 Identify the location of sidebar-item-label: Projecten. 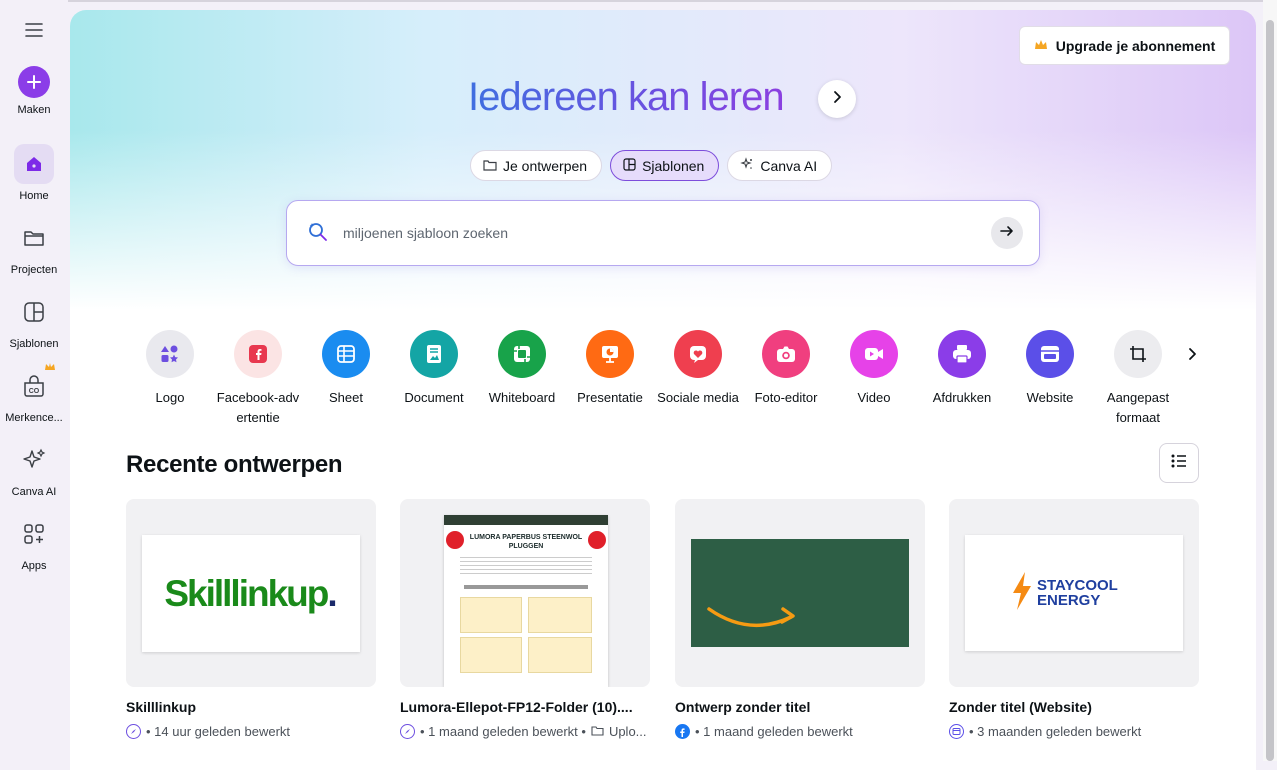
(34, 270).